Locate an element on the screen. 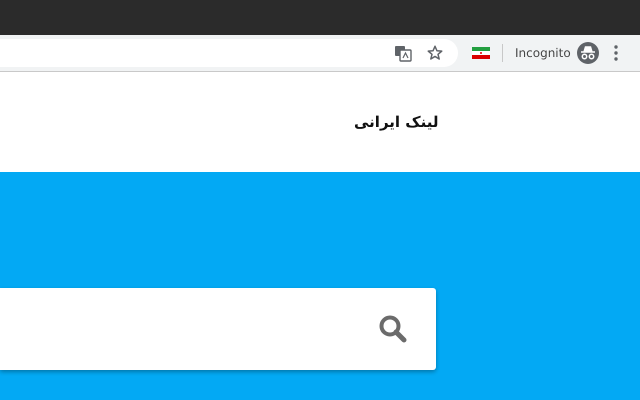 This screenshot has width=640, height=400. star-icon is located at coordinates (435, 53).